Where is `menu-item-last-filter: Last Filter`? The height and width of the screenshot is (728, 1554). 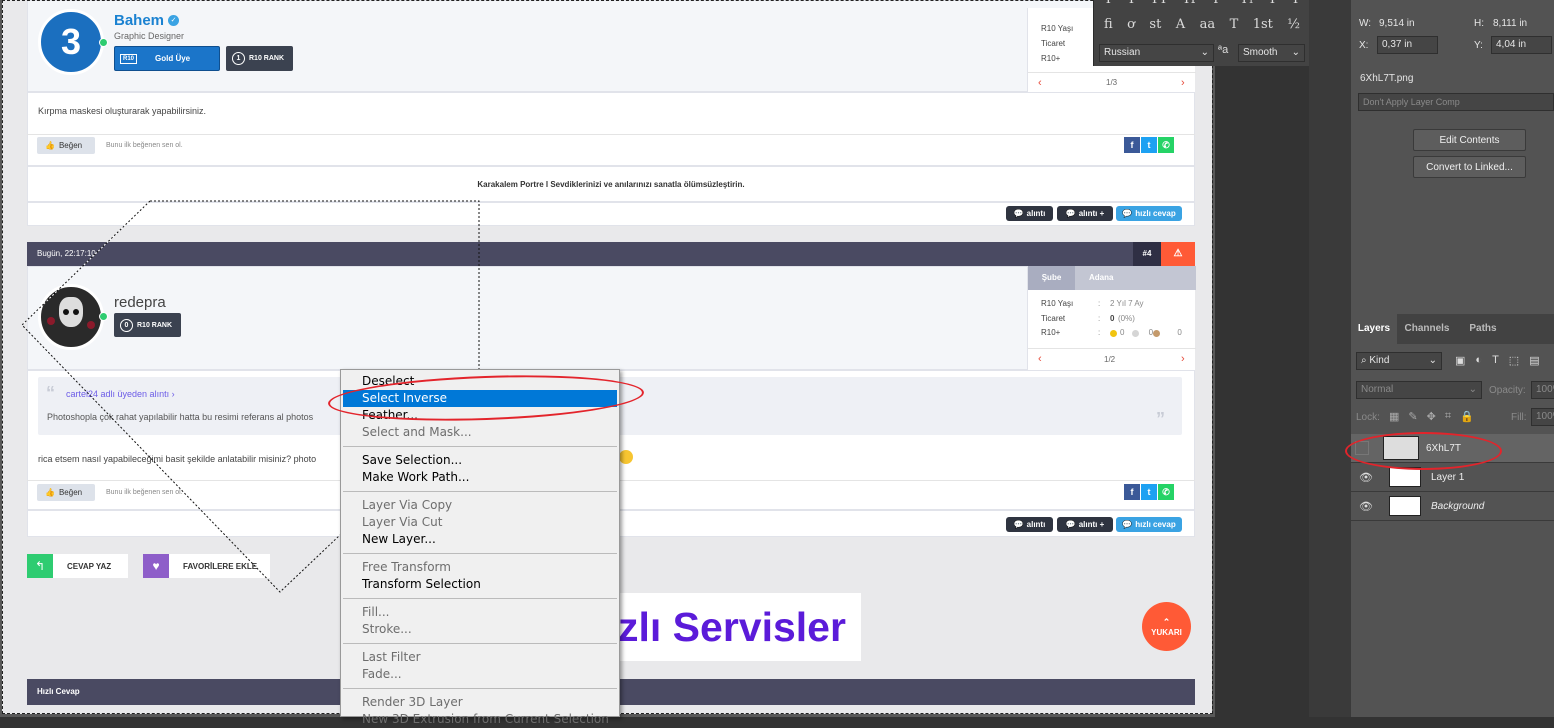
menu-item-last-filter: Last Filter is located at coordinates (480, 657).